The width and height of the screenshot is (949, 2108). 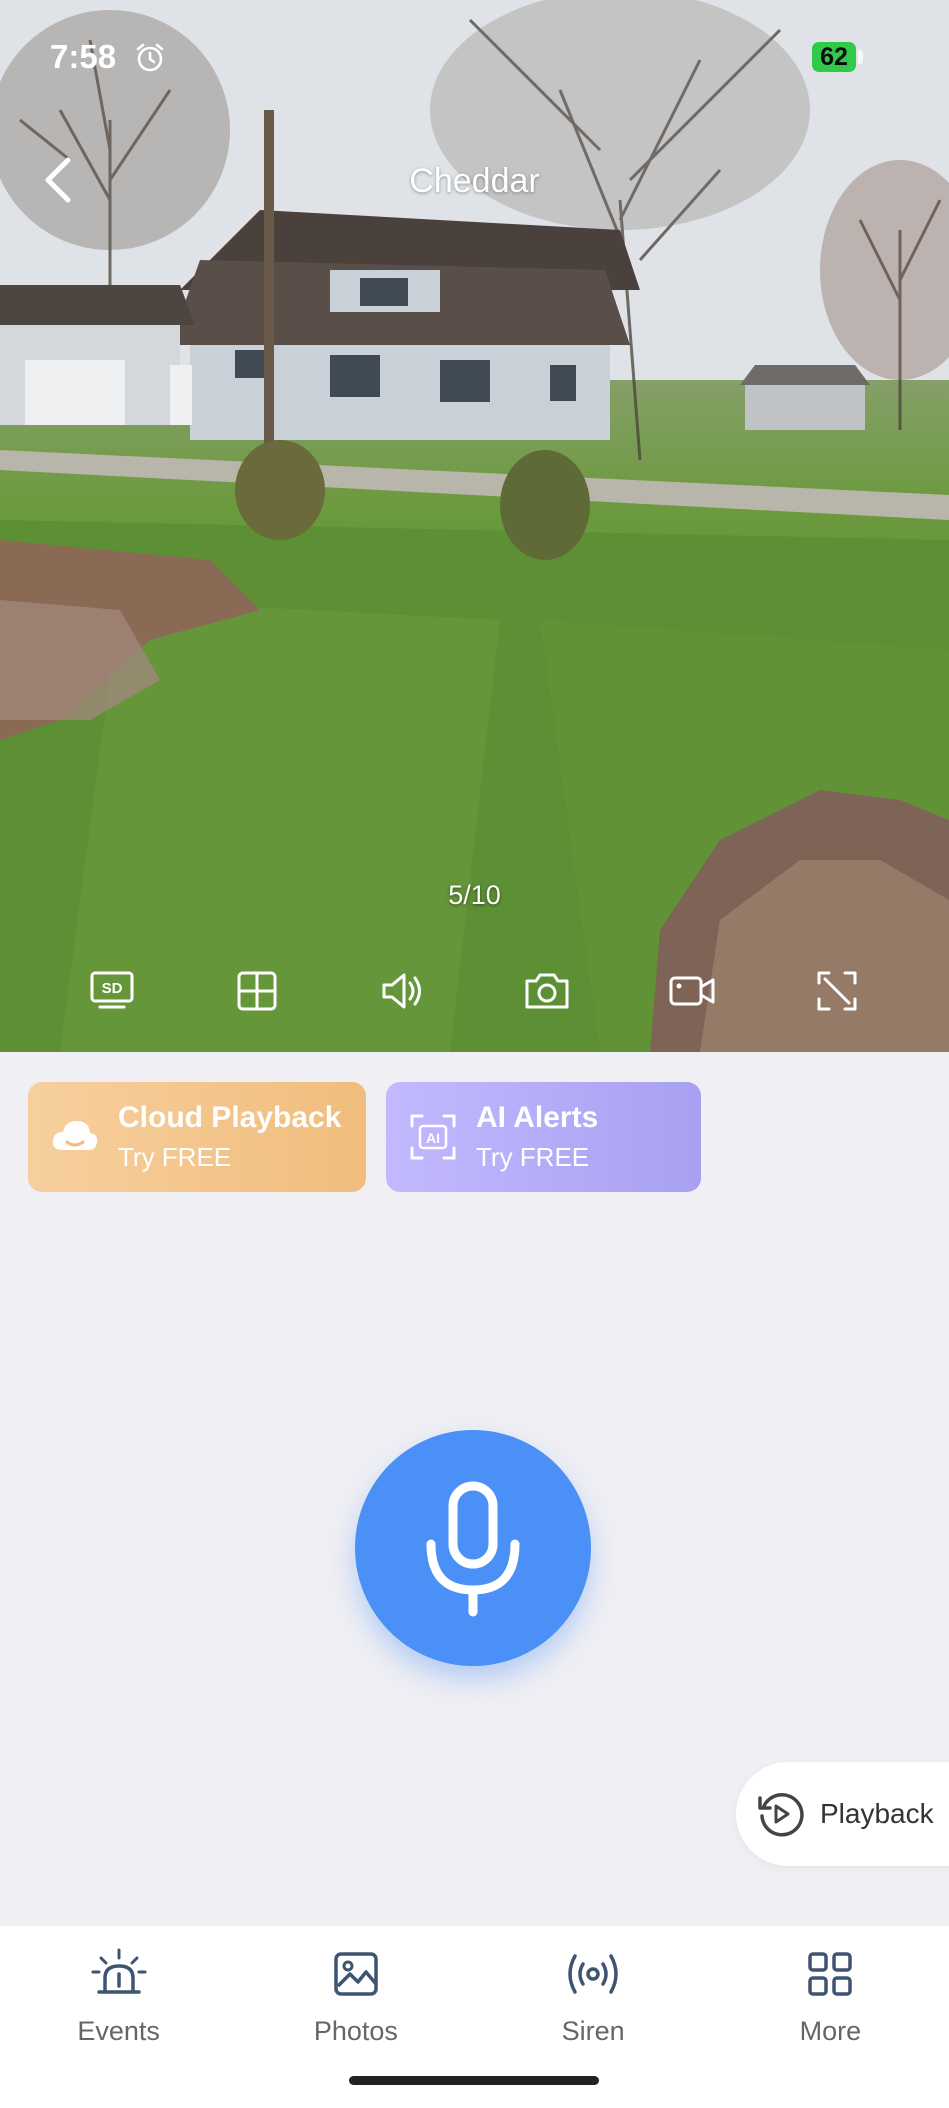 What do you see at coordinates (537, 1137) in the screenshot?
I see `ai-alerts-text: AI Alerts Try FREE` at bounding box center [537, 1137].